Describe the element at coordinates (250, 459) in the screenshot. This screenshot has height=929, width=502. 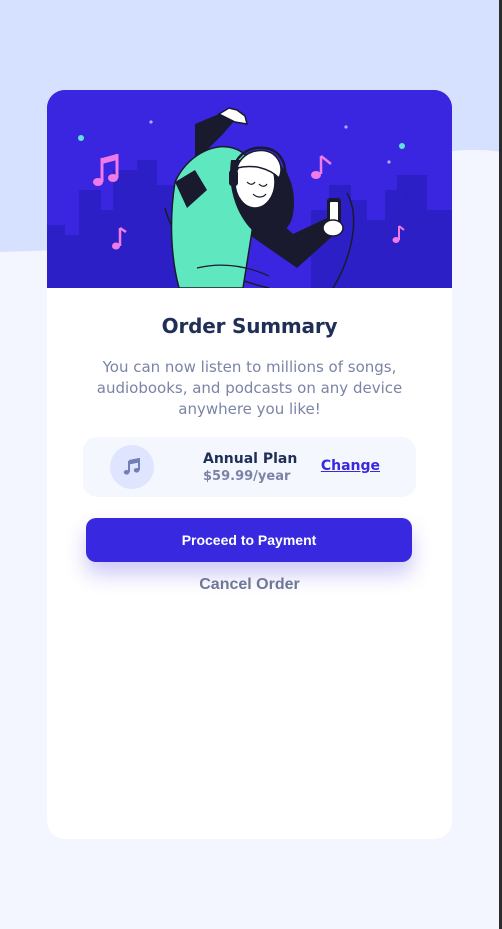
I see `plan-name: Annual Plan` at that location.